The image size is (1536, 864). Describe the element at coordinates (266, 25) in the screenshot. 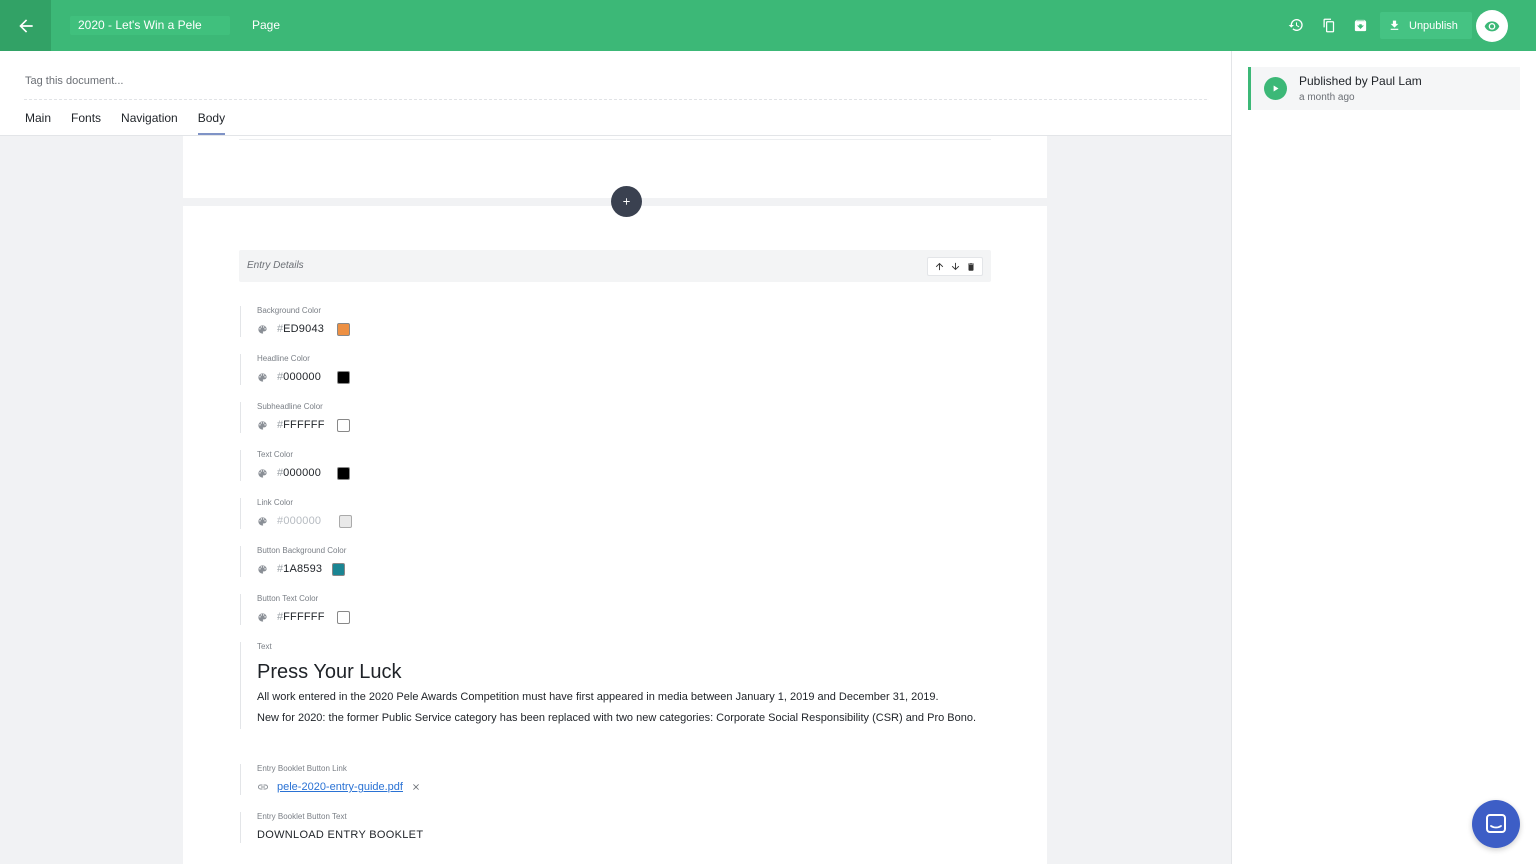

I see `document-type: Page` at that location.